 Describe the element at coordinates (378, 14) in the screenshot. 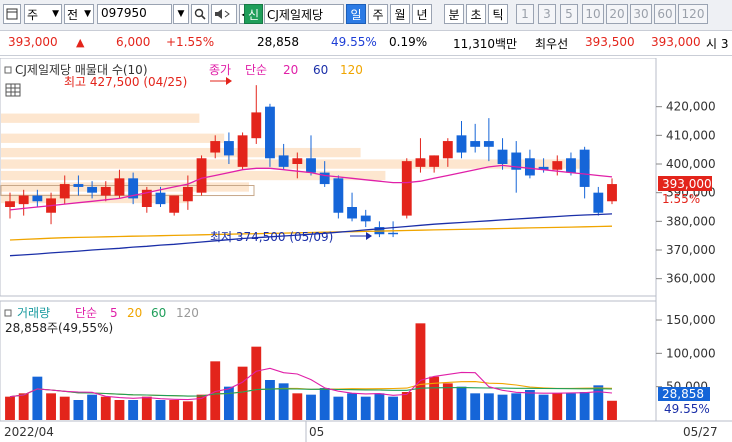

I see `tab-week: 주` at that location.